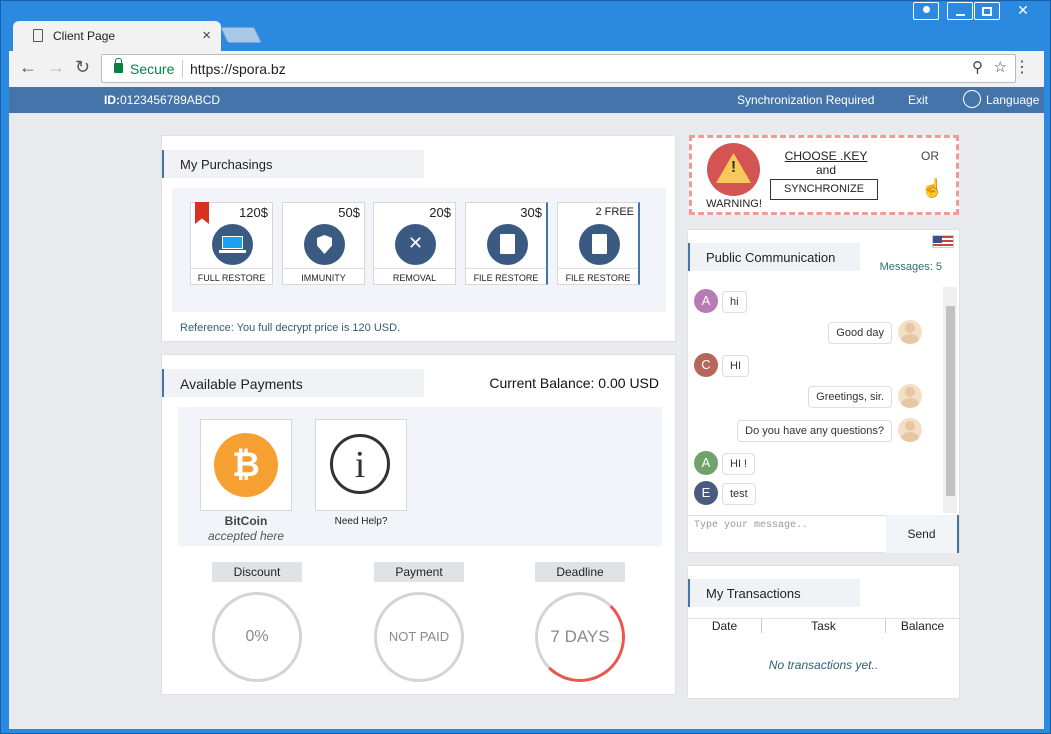 The width and height of the screenshot is (1051, 734). Describe the element at coordinates (112, 100) in the screenshot. I see `id-label: ID:` at that location.